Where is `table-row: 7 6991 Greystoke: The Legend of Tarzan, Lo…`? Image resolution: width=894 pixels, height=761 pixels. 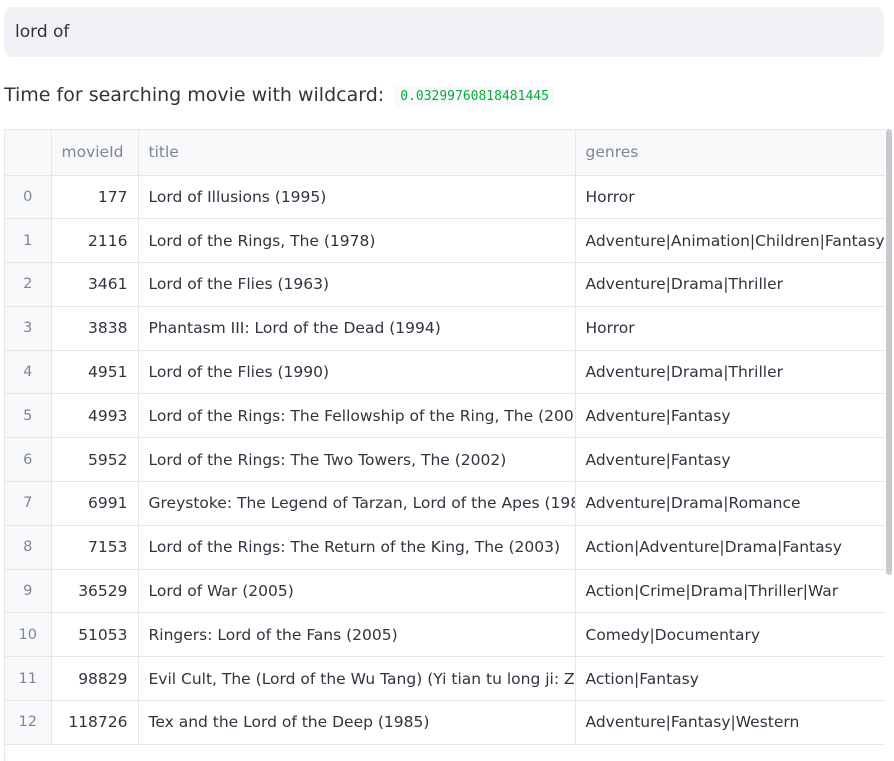 table-row: 7 6991 Greystoke: The Legend of Tarzan, Lo… is located at coordinates (445, 503).